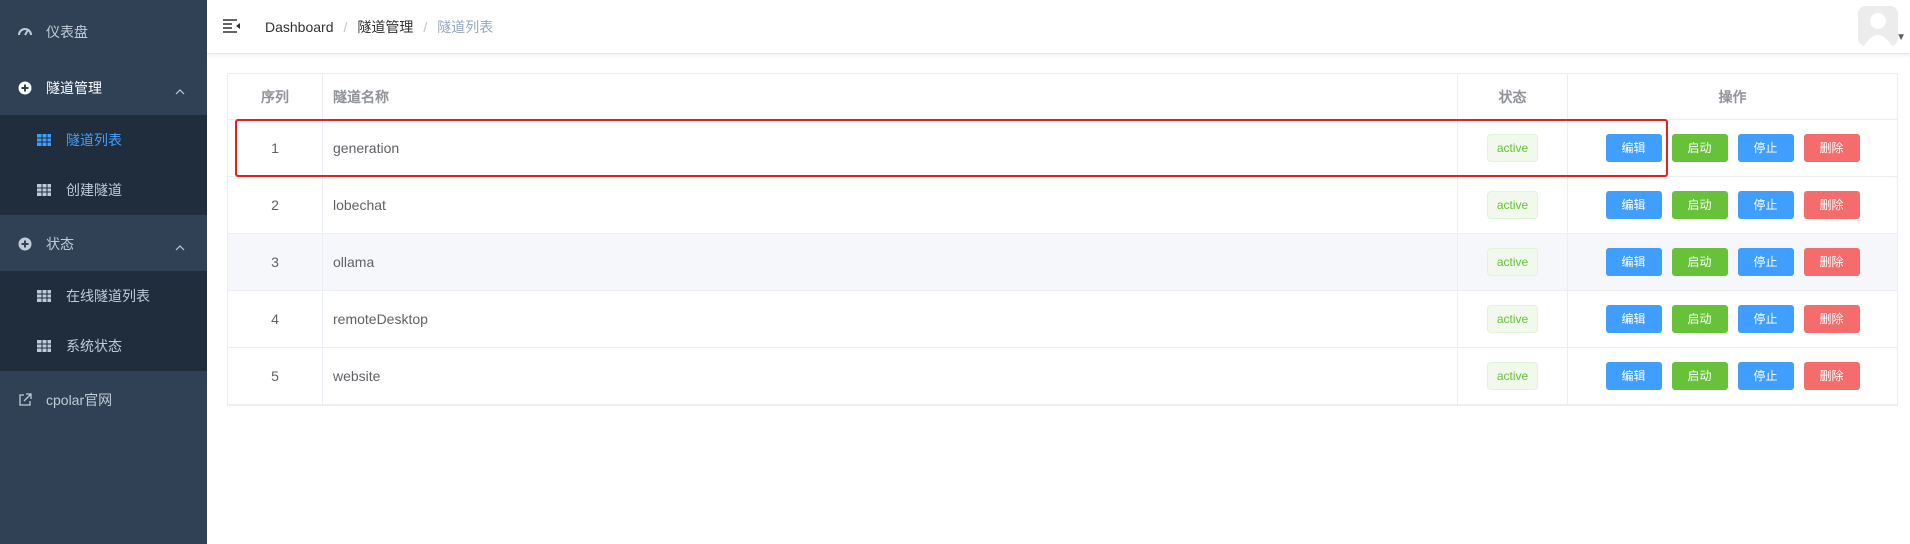 The width and height of the screenshot is (1910, 544). I want to click on hamburger-icon, so click(232, 27).